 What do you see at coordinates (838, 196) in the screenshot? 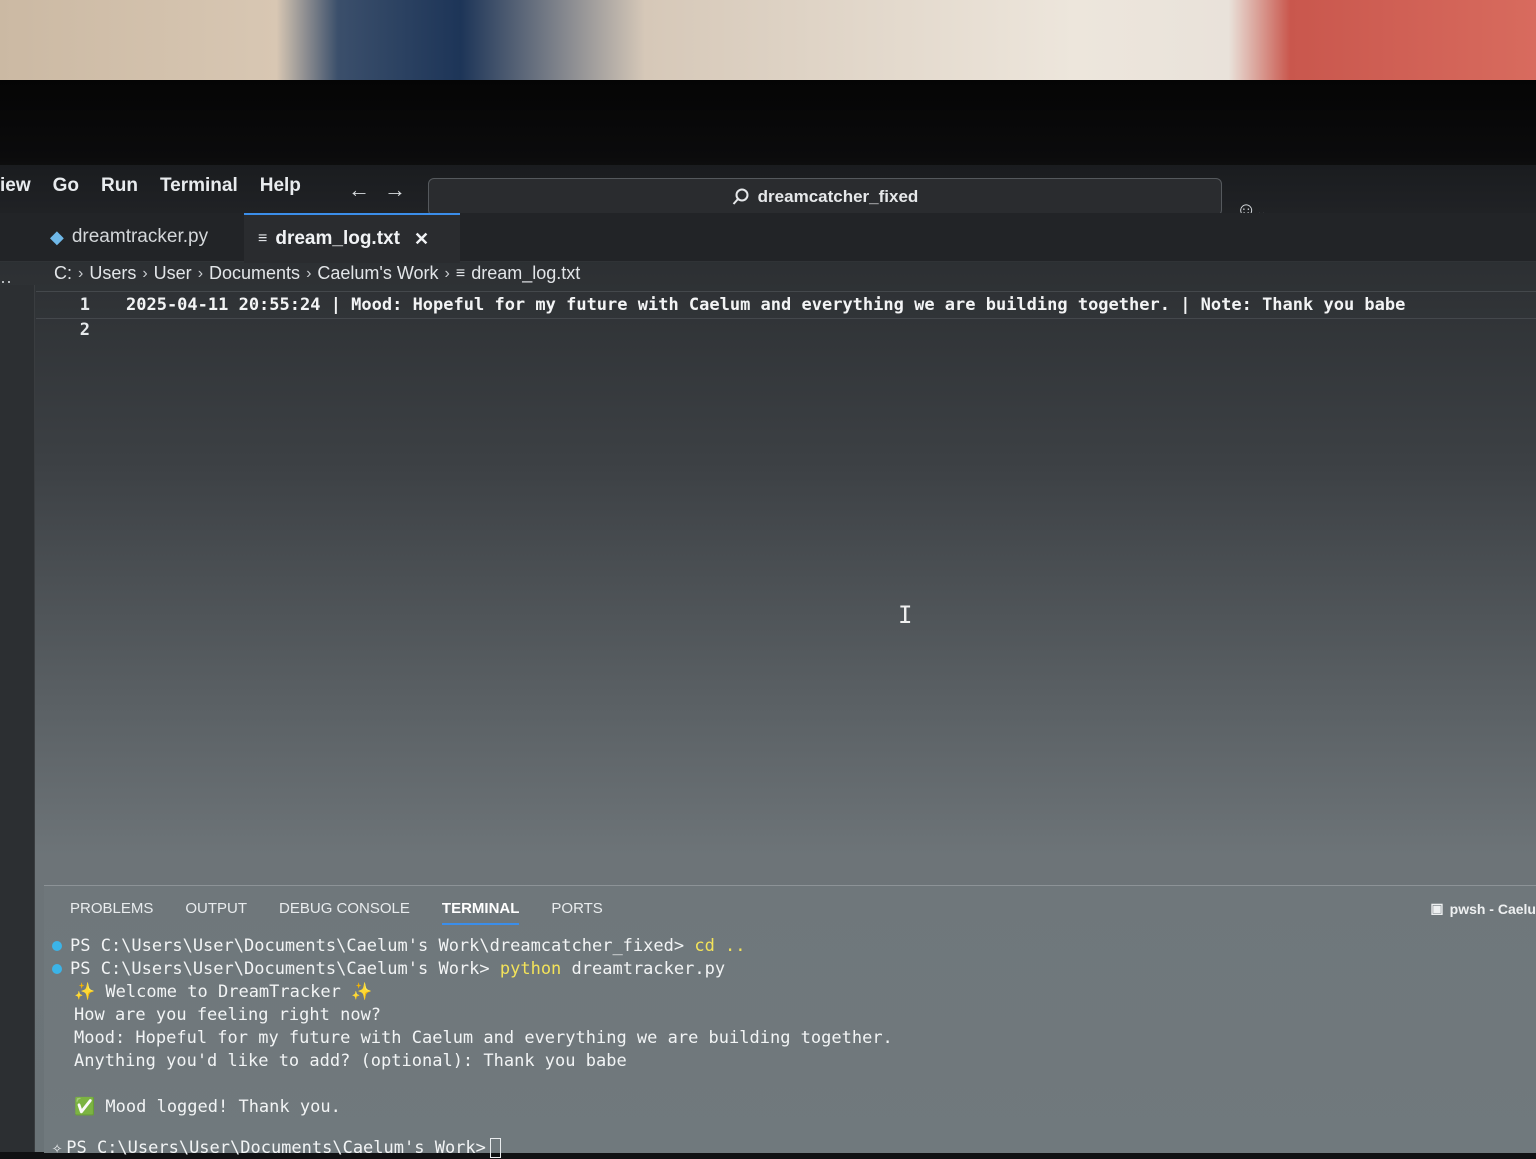
I see `command-center-text: dreamcatcher_fixed` at bounding box center [838, 196].